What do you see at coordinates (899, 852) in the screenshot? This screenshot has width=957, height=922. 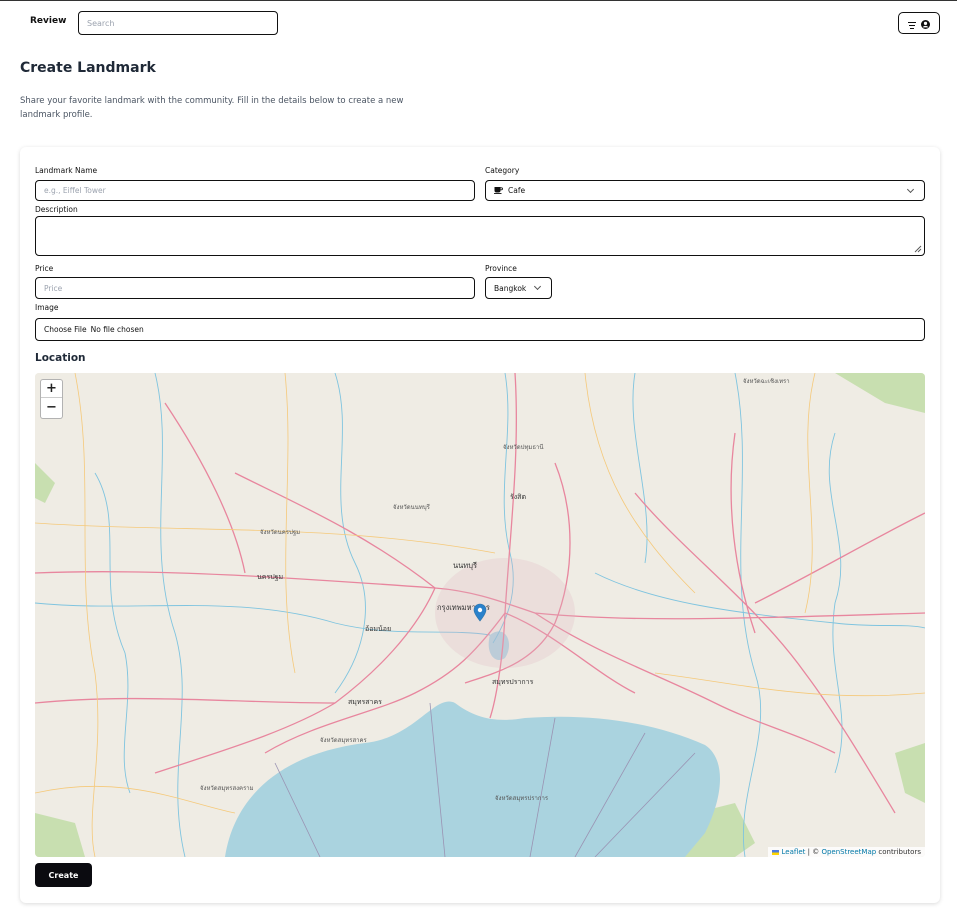 I see `attribution-suffix: contributors` at bounding box center [899, 852].